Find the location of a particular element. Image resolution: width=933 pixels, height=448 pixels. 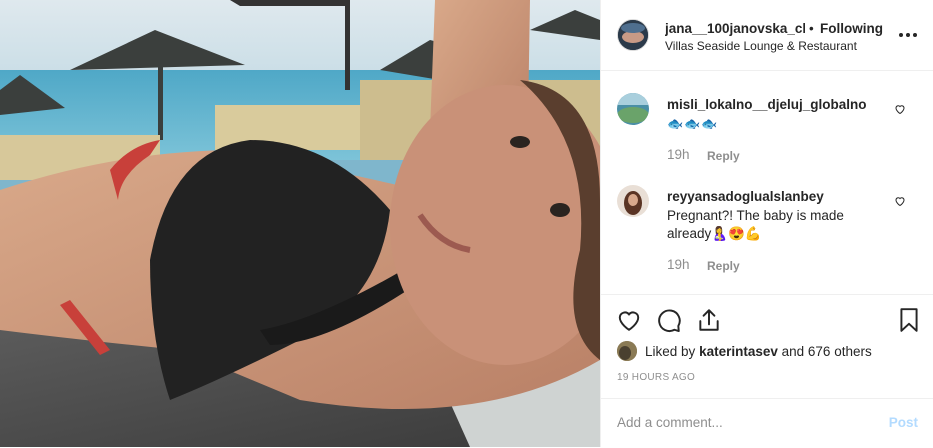

bookmark-icon is located at coordinates (909, 320).